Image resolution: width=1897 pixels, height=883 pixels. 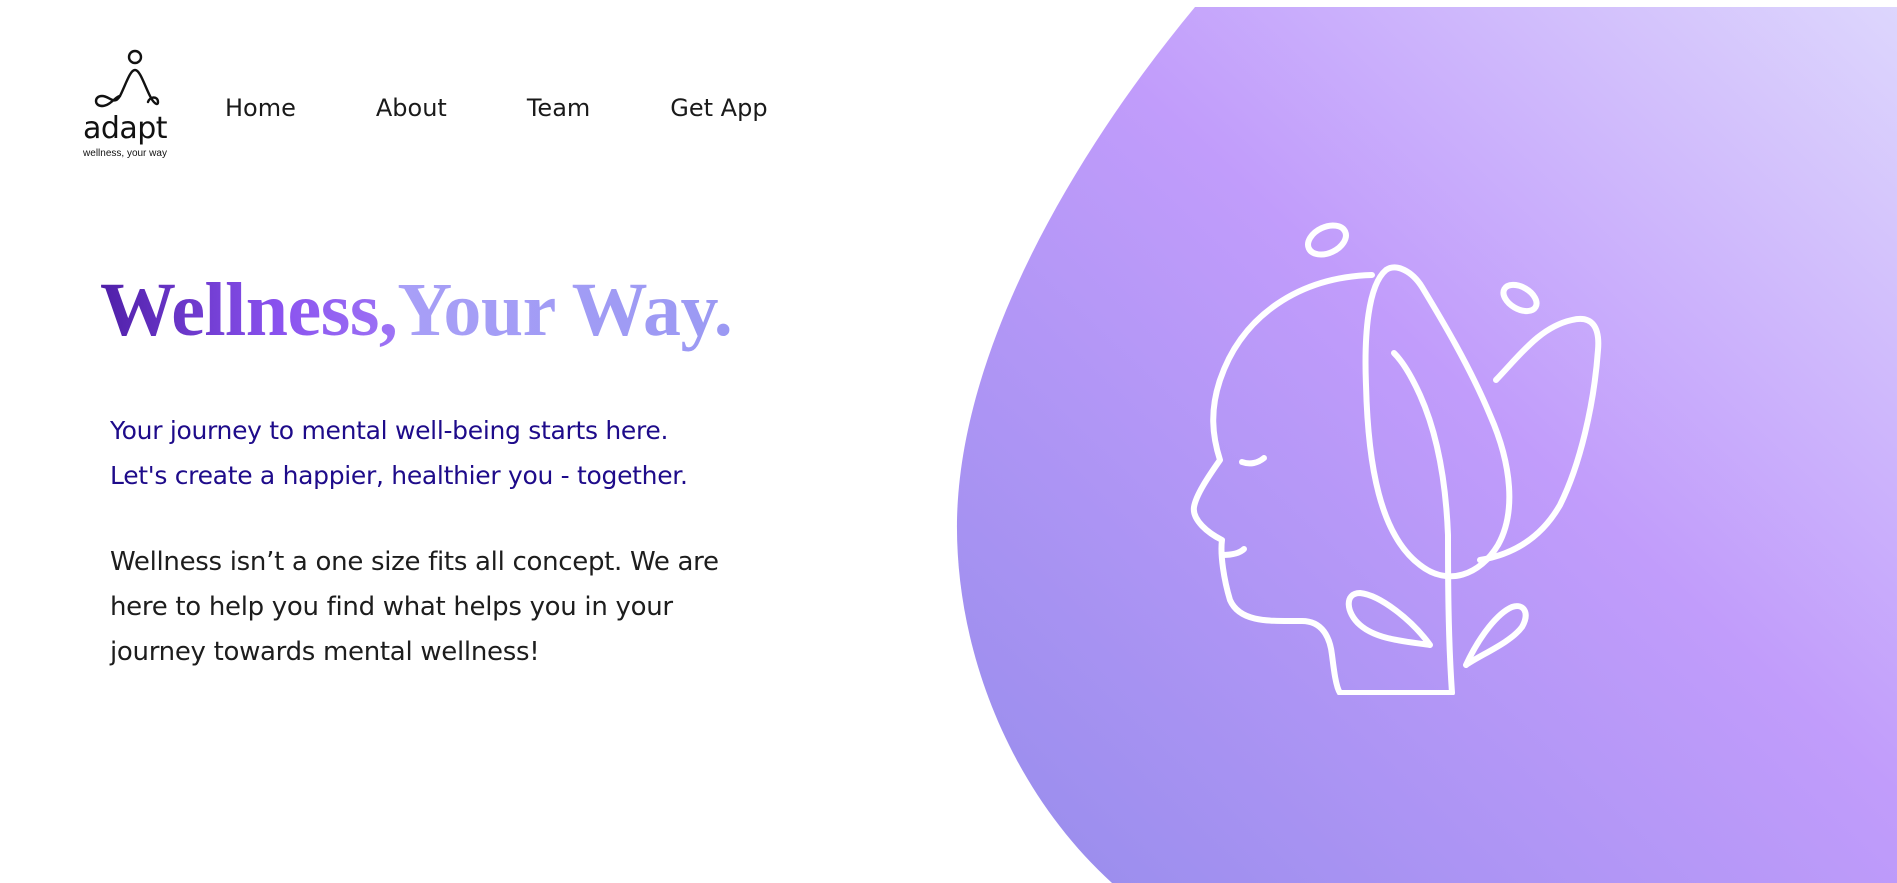 I want to click on hero-title-part2: Your Way., so click(x=565, y=310).